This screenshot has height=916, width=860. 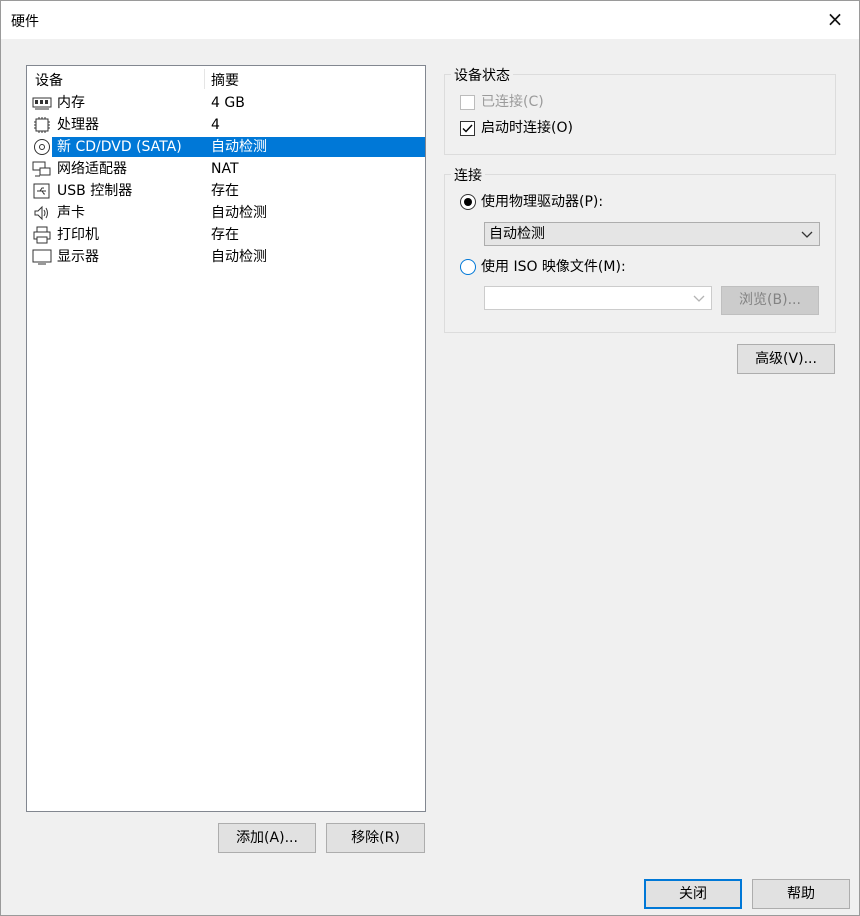 What do you see at coordinates (375, 838) in the screenshot?
I see `remove-device-button: 移除(R)` at bounding box center [375, 838].